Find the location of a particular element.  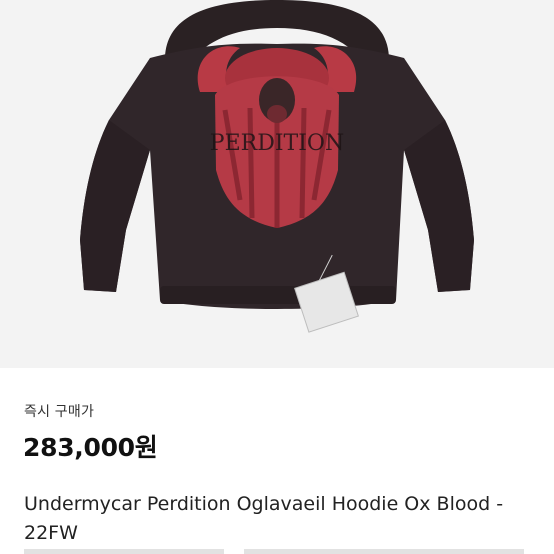

graphic-print-text: PERDITION is located at coordinates (277, 143).